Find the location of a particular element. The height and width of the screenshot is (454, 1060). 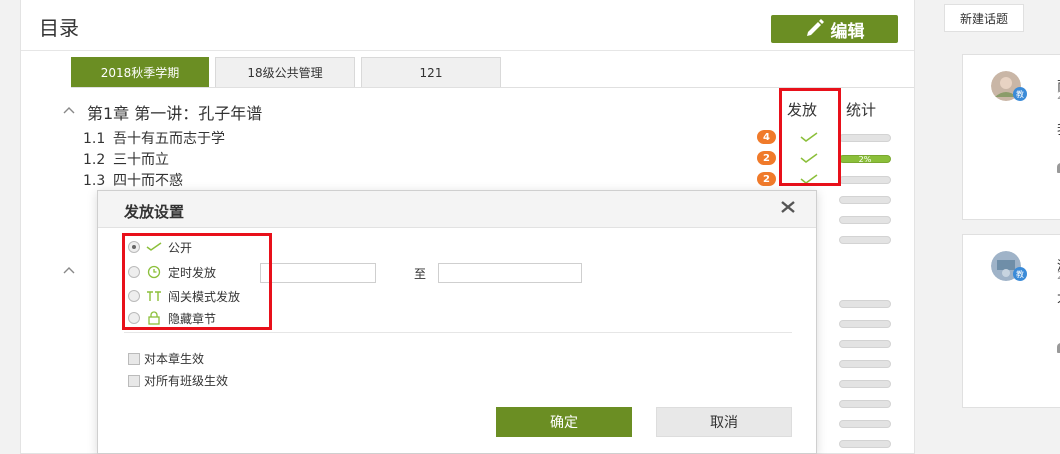

checkbox-label: 对所有班级生效 is located at coordinates (186, 381).